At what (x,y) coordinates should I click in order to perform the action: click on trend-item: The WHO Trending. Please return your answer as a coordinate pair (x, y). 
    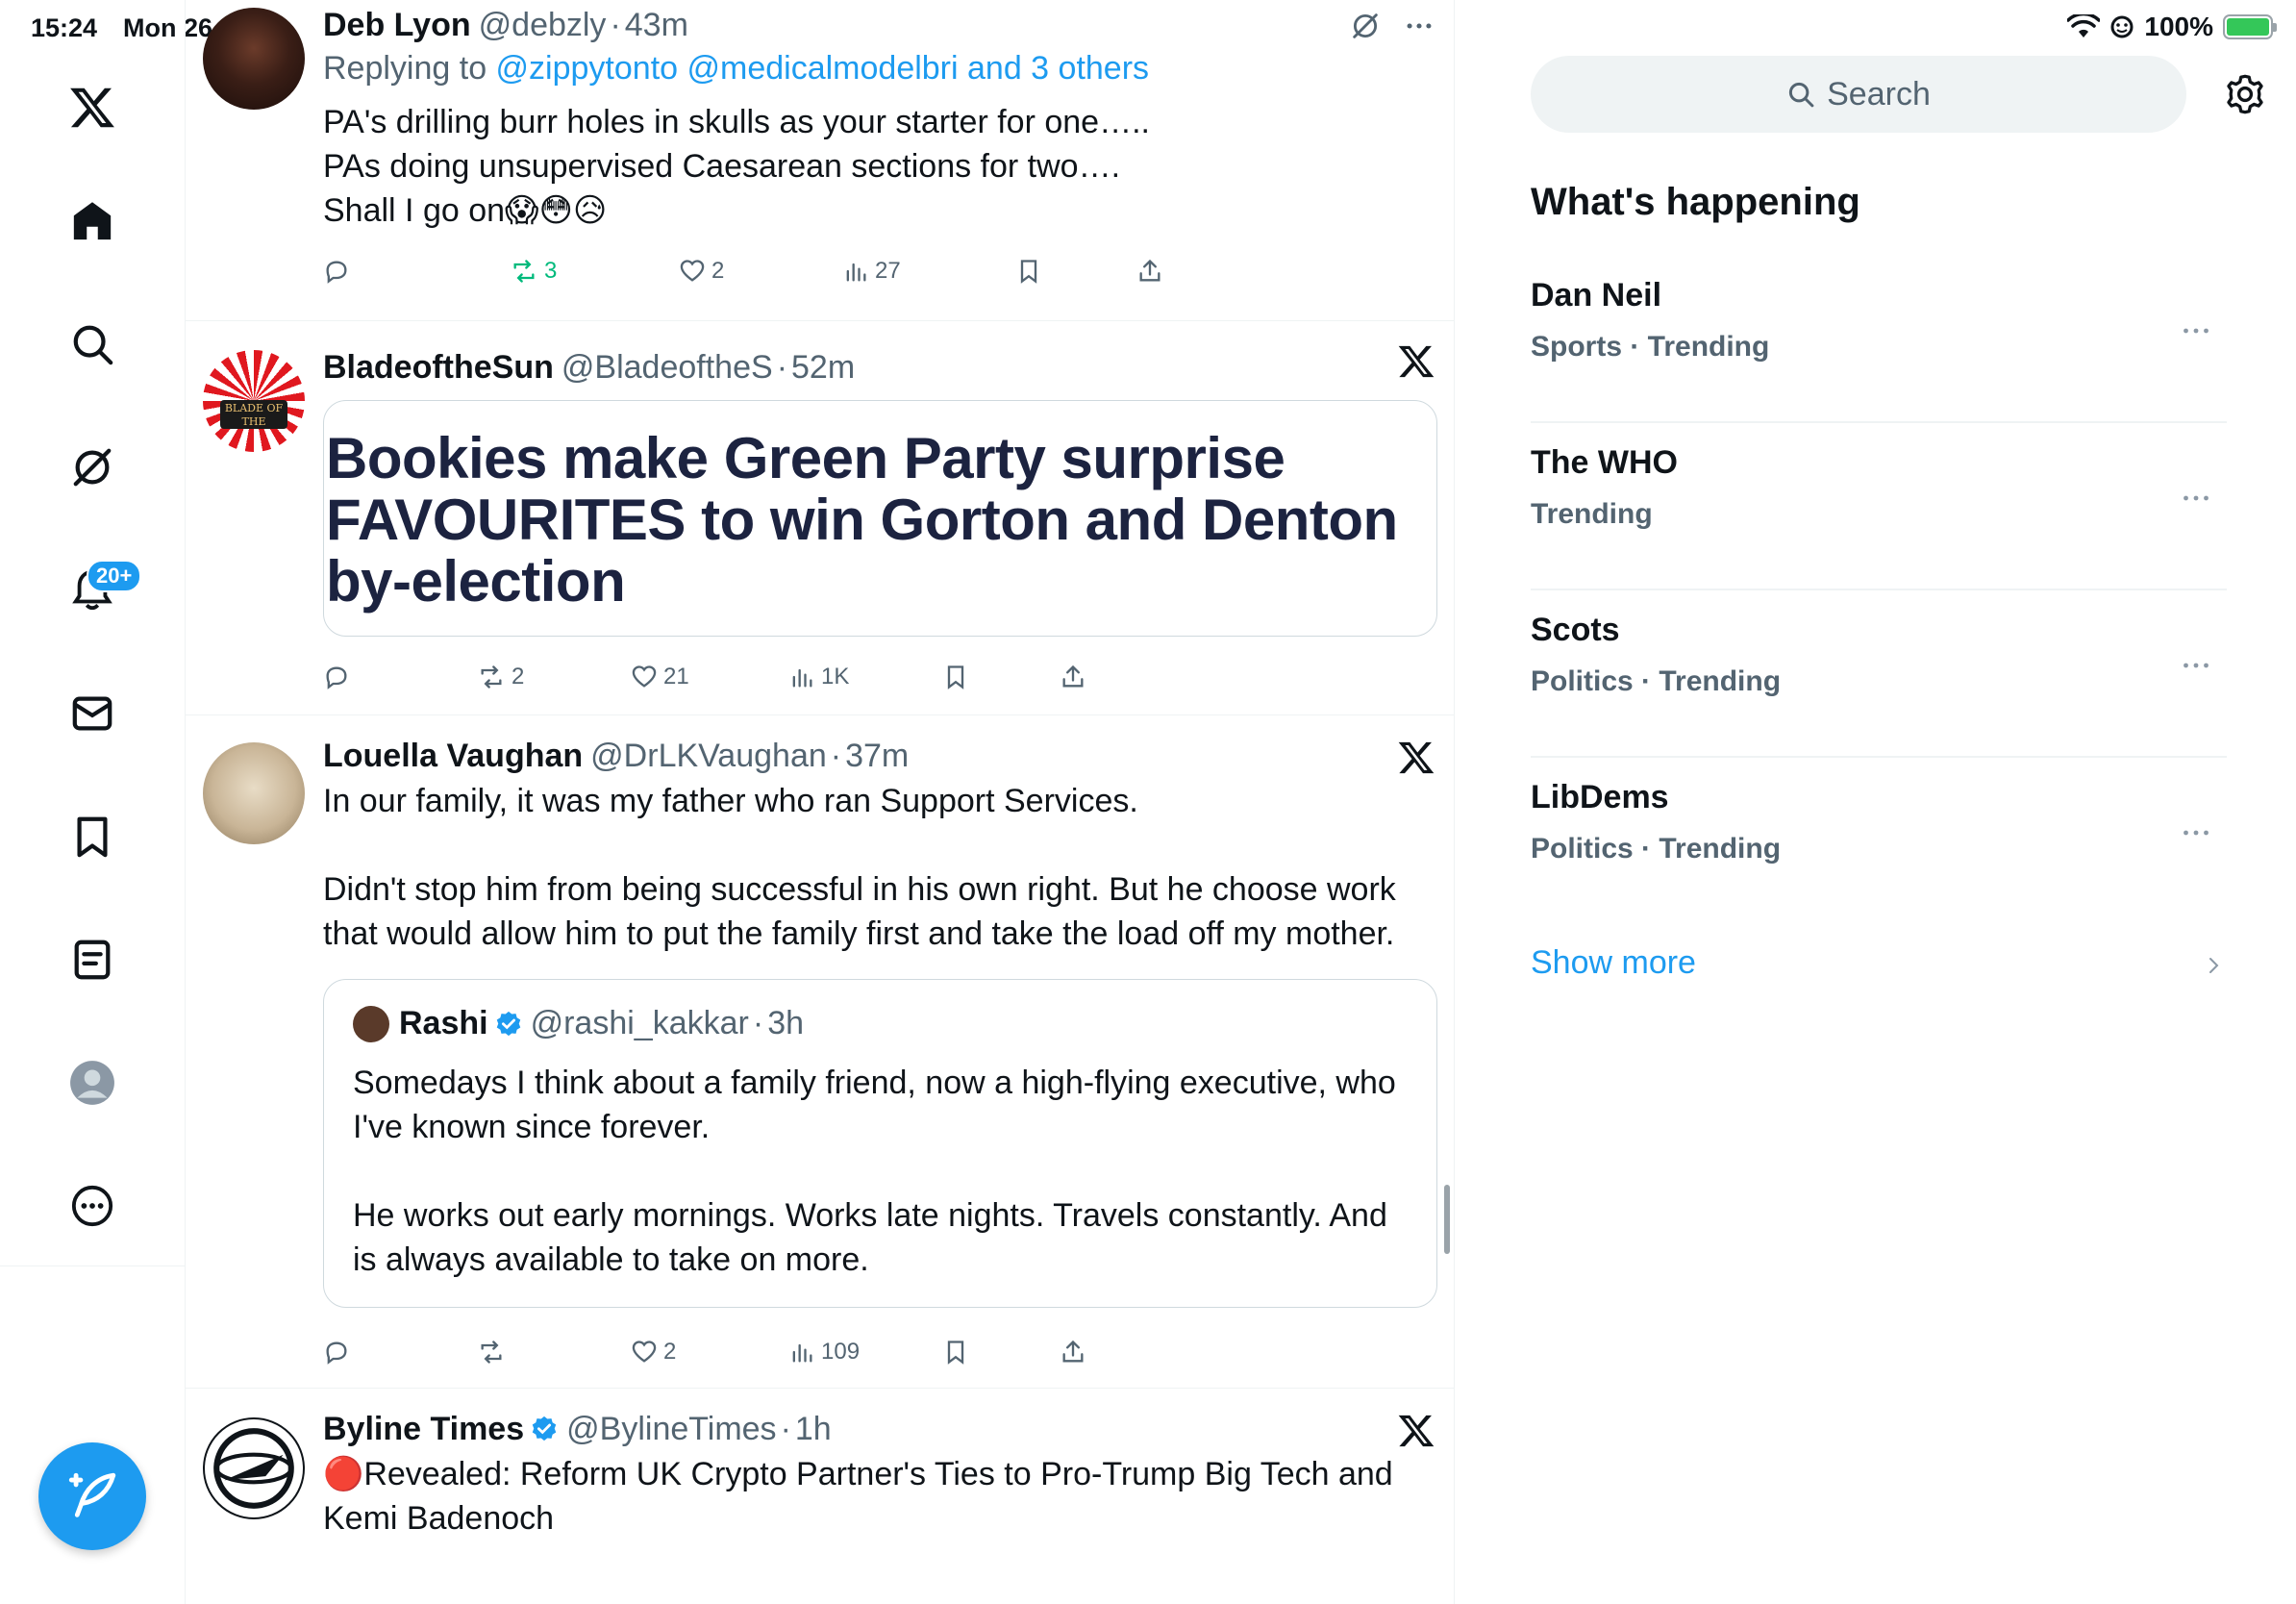
    Looking at the image, I should click on (1879, 506).